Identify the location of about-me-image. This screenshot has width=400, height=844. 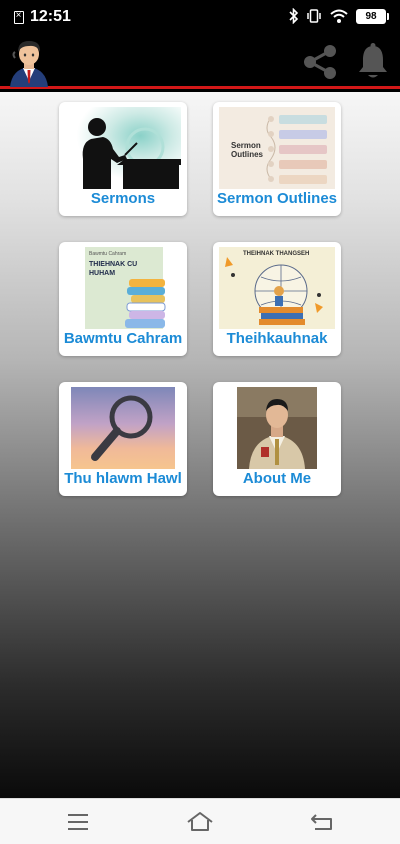
(277, 428).